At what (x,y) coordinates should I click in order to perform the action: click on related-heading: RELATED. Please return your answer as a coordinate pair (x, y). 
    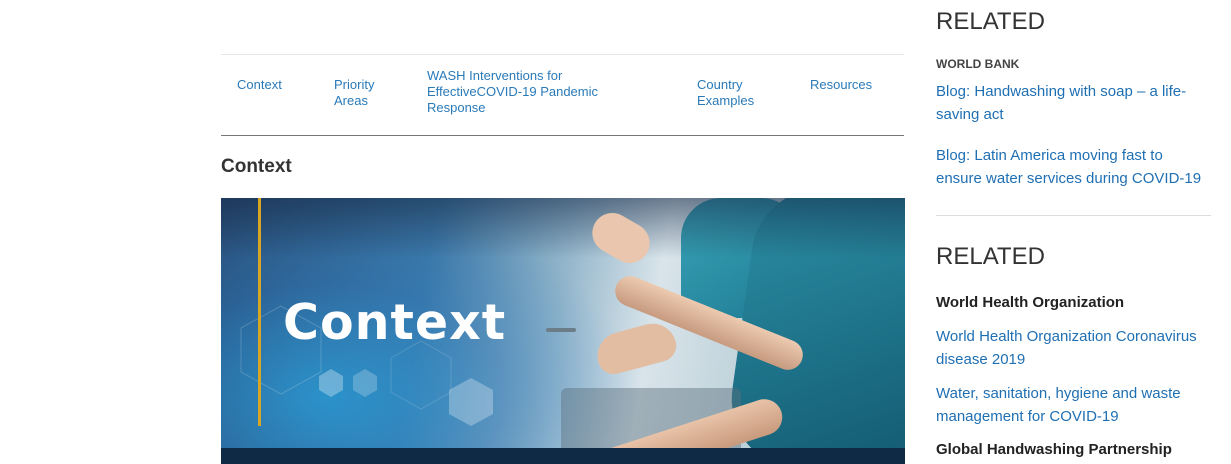
    Looking at the image, I should click on (990, 21).